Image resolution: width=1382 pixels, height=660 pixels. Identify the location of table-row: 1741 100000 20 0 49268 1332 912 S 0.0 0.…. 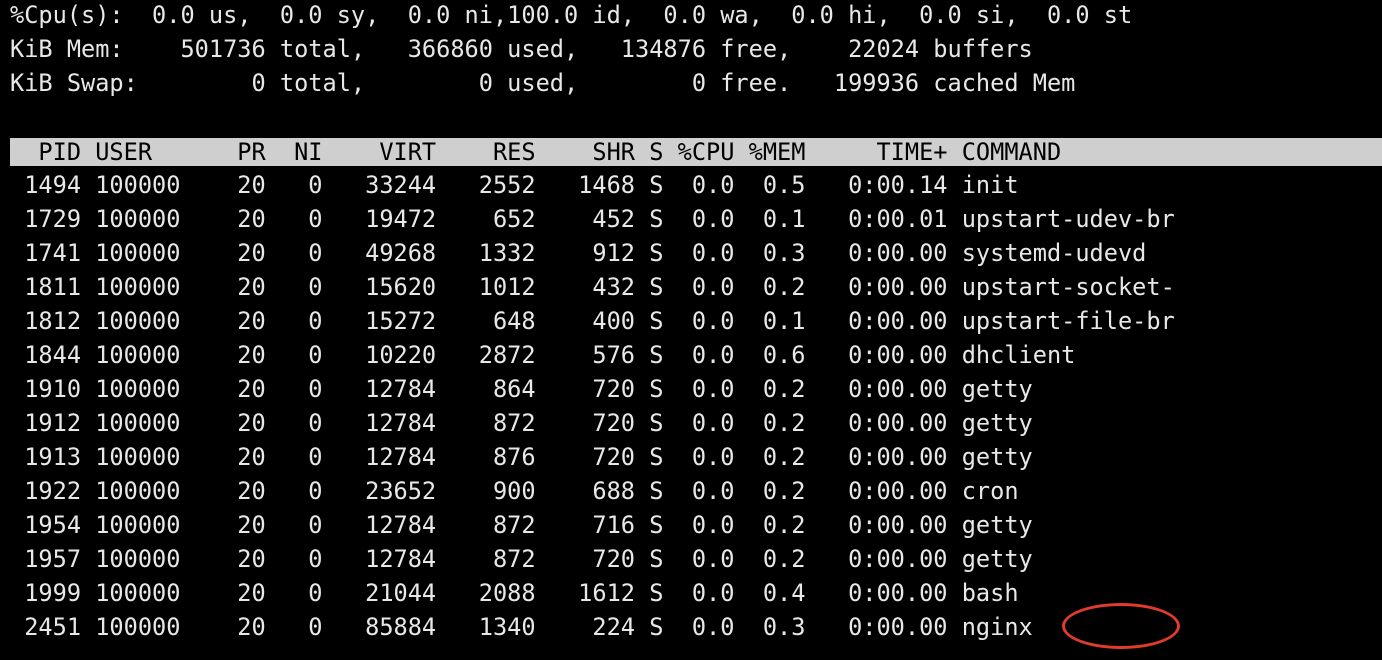
(578, 253).